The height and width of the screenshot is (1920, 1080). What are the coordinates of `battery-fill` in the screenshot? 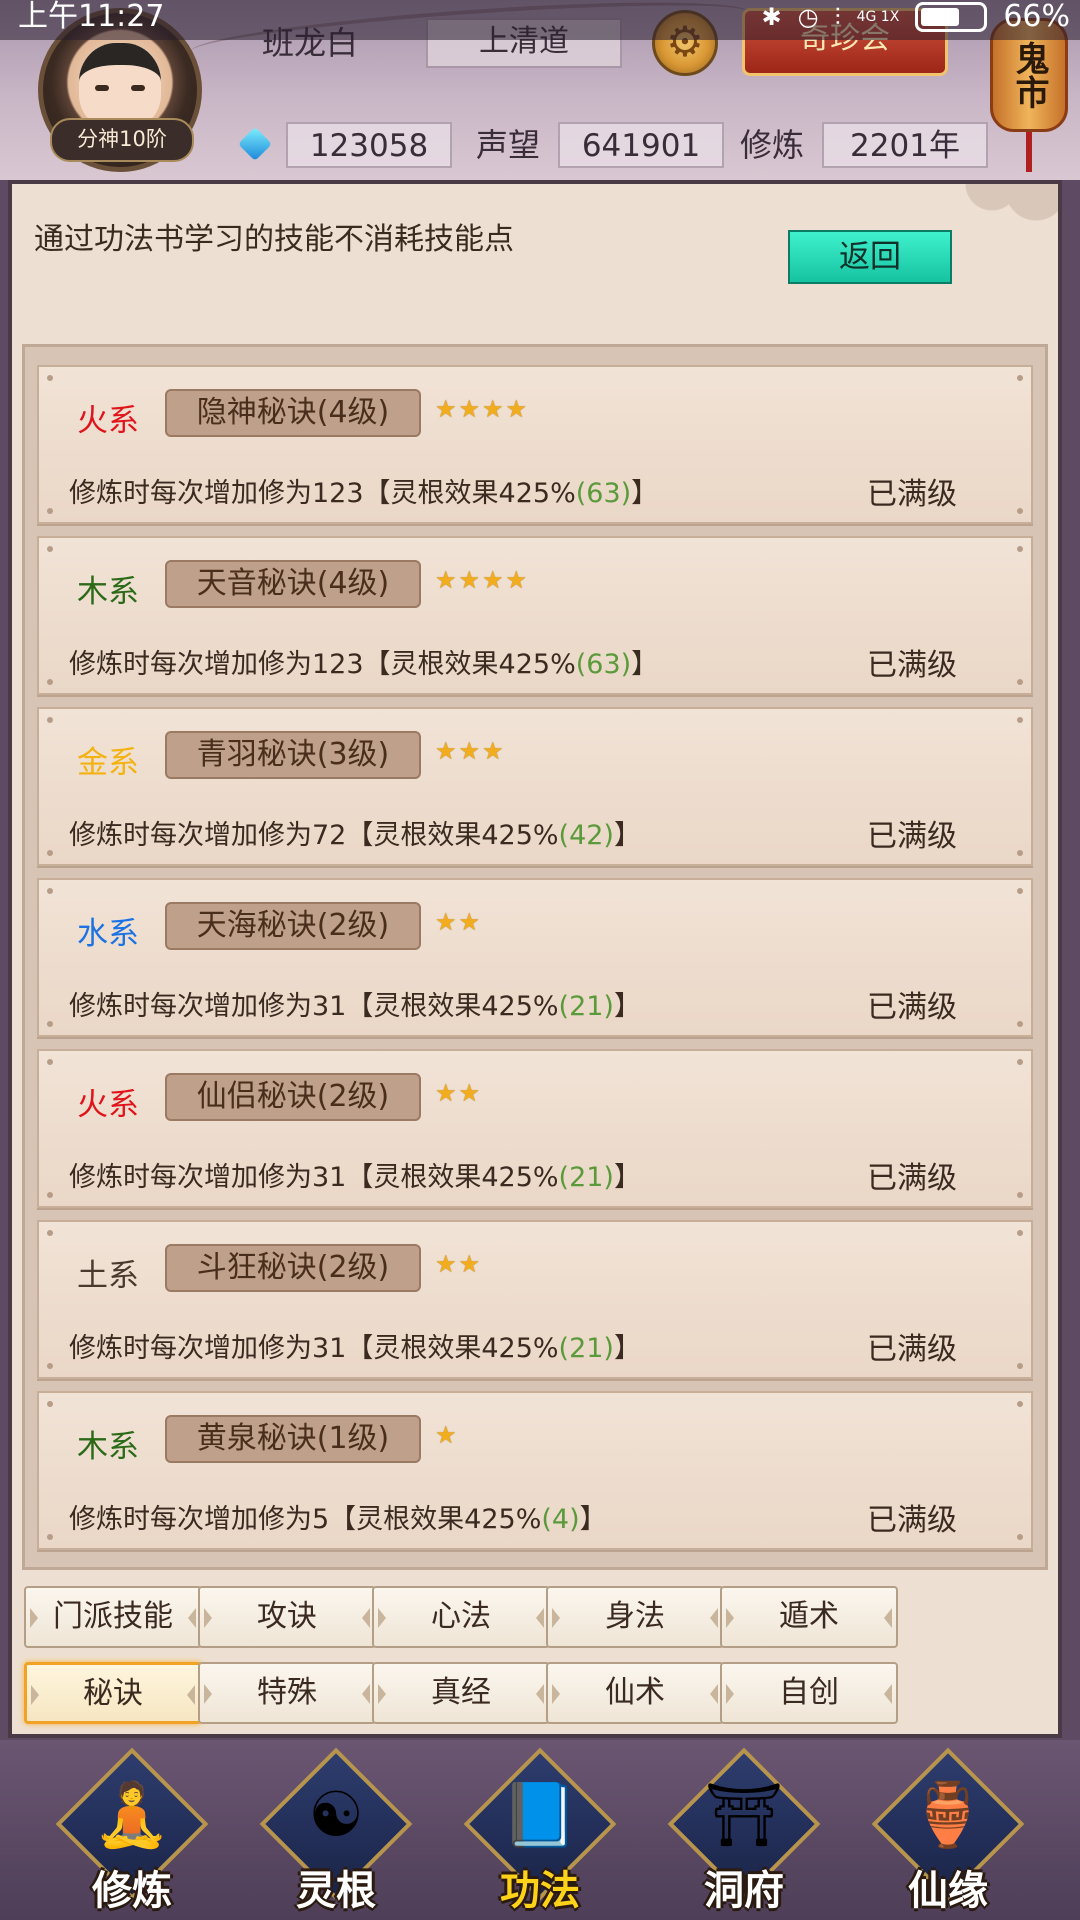 It's located at (940, 17).